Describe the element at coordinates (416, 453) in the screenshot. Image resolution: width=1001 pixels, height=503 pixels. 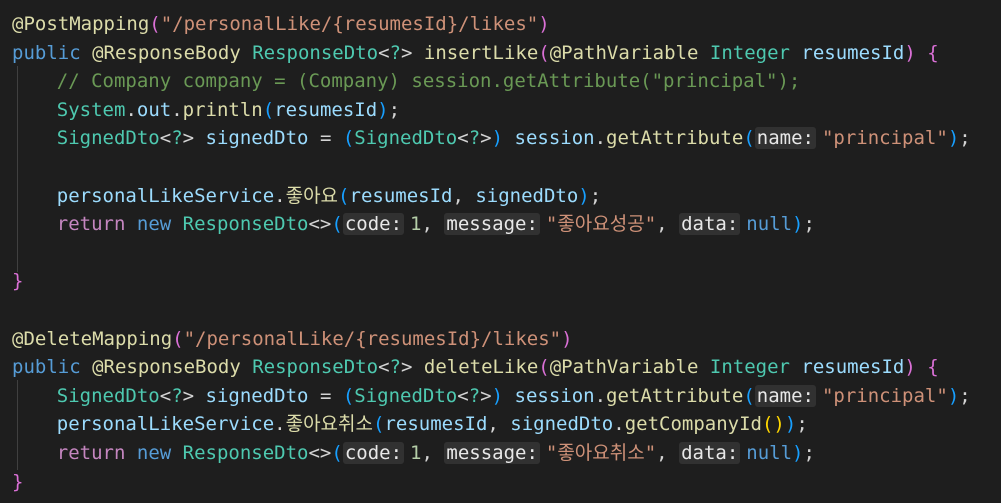
I see `code-token: 1` at that location.